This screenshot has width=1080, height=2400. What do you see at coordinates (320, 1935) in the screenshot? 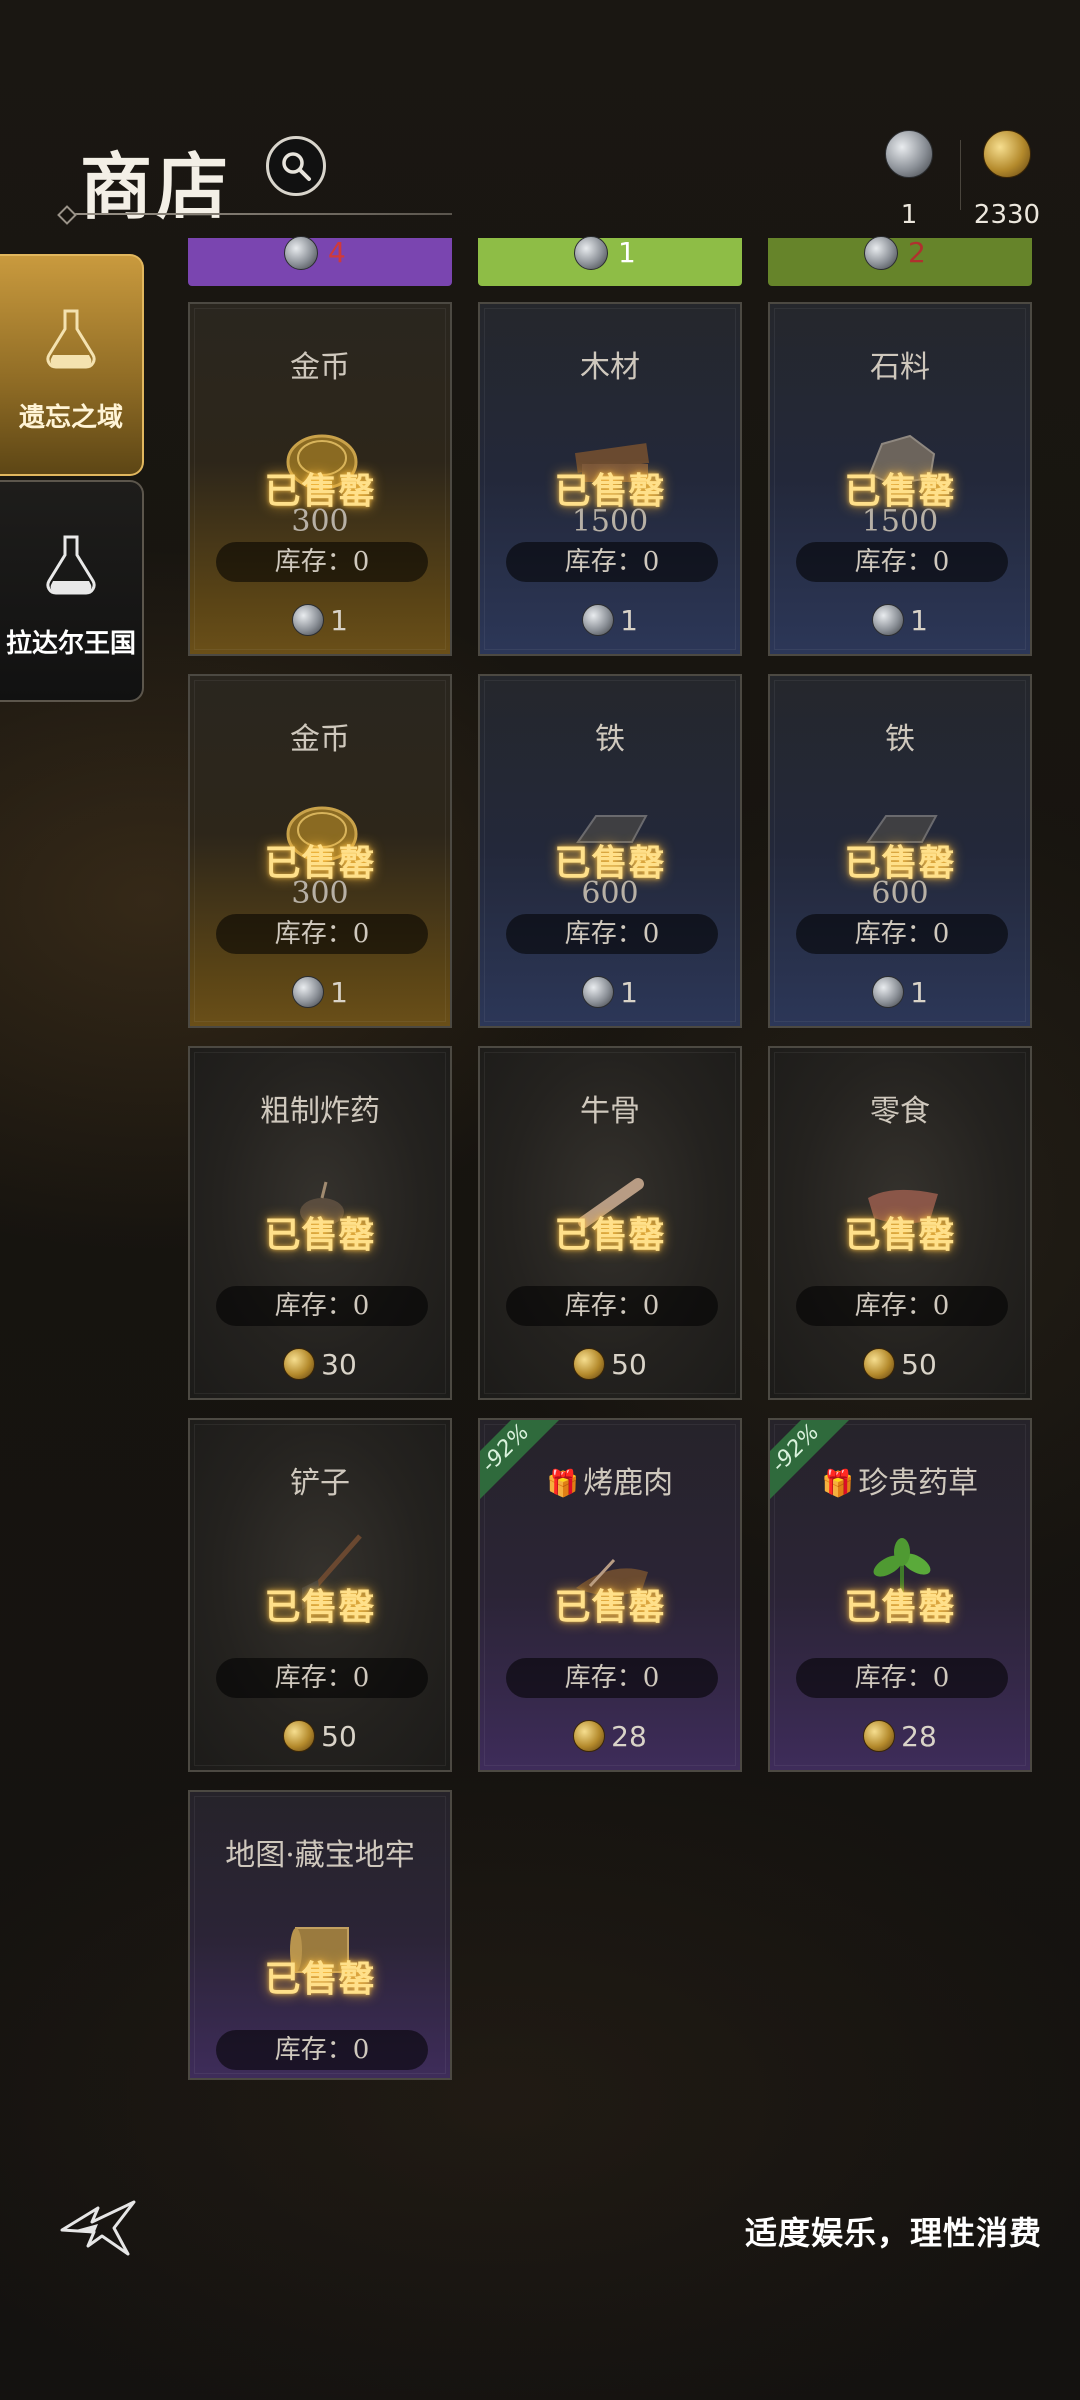
I see `shop-item-card: 地图·藏宝地牢 已售罄 库存：0` at bounding box center [320, 1935].